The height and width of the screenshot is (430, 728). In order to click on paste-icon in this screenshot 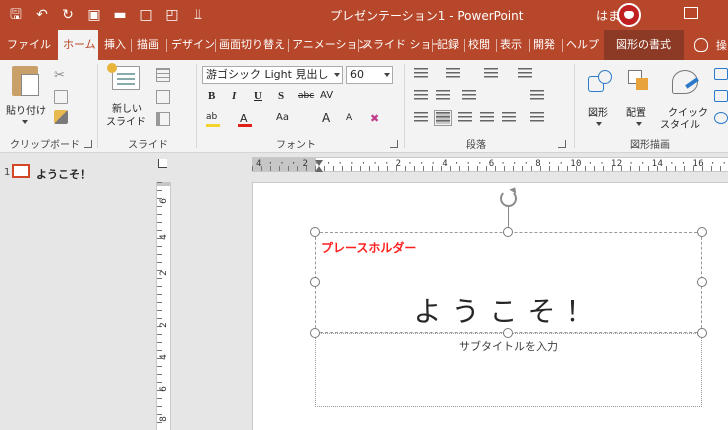, I will do `click(25, 81)`.